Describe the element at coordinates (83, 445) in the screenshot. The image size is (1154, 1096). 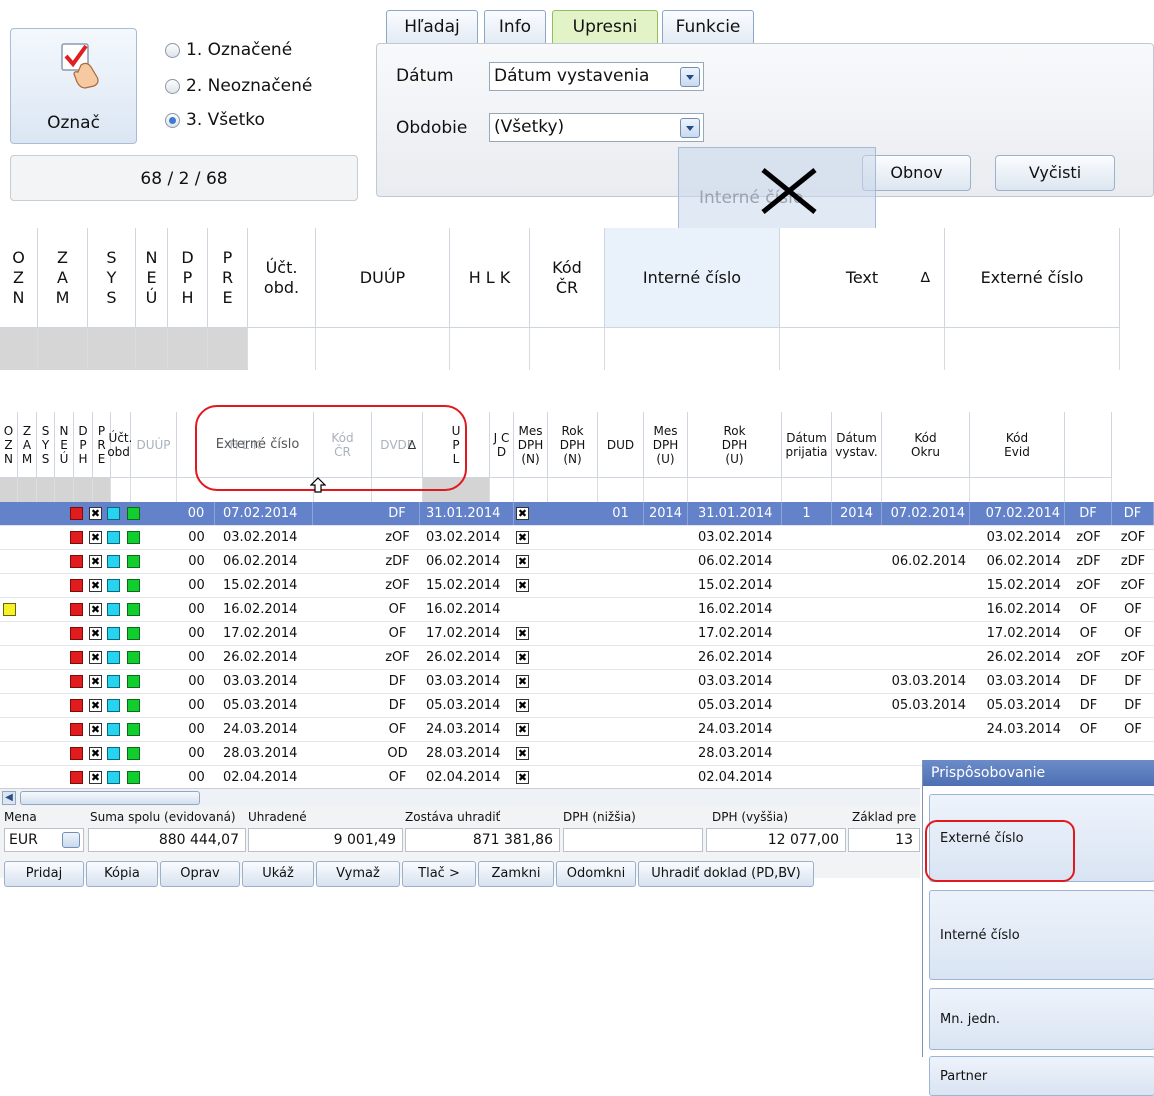
I see `grid-header-col-4: D P H` at that location.